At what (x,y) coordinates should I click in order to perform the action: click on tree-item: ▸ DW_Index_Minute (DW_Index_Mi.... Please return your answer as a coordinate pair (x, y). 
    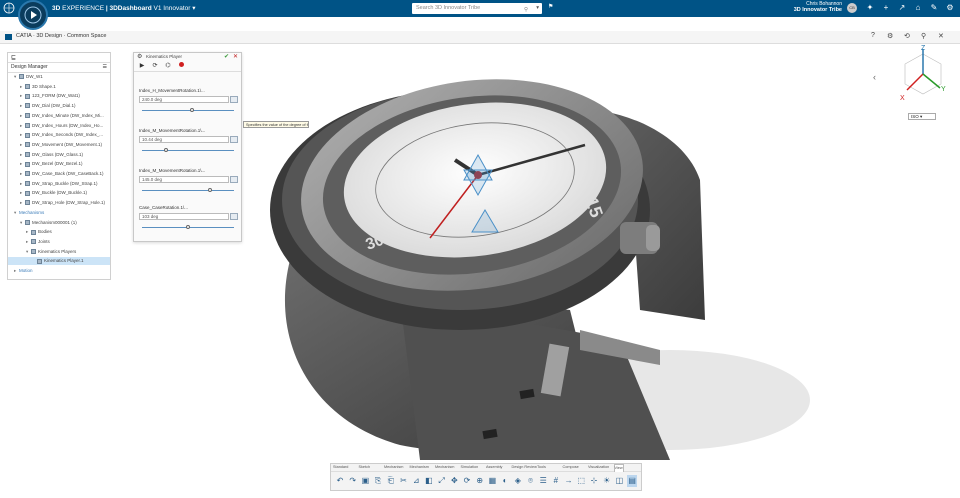
    Looking at the image, I should click on (59, 116).